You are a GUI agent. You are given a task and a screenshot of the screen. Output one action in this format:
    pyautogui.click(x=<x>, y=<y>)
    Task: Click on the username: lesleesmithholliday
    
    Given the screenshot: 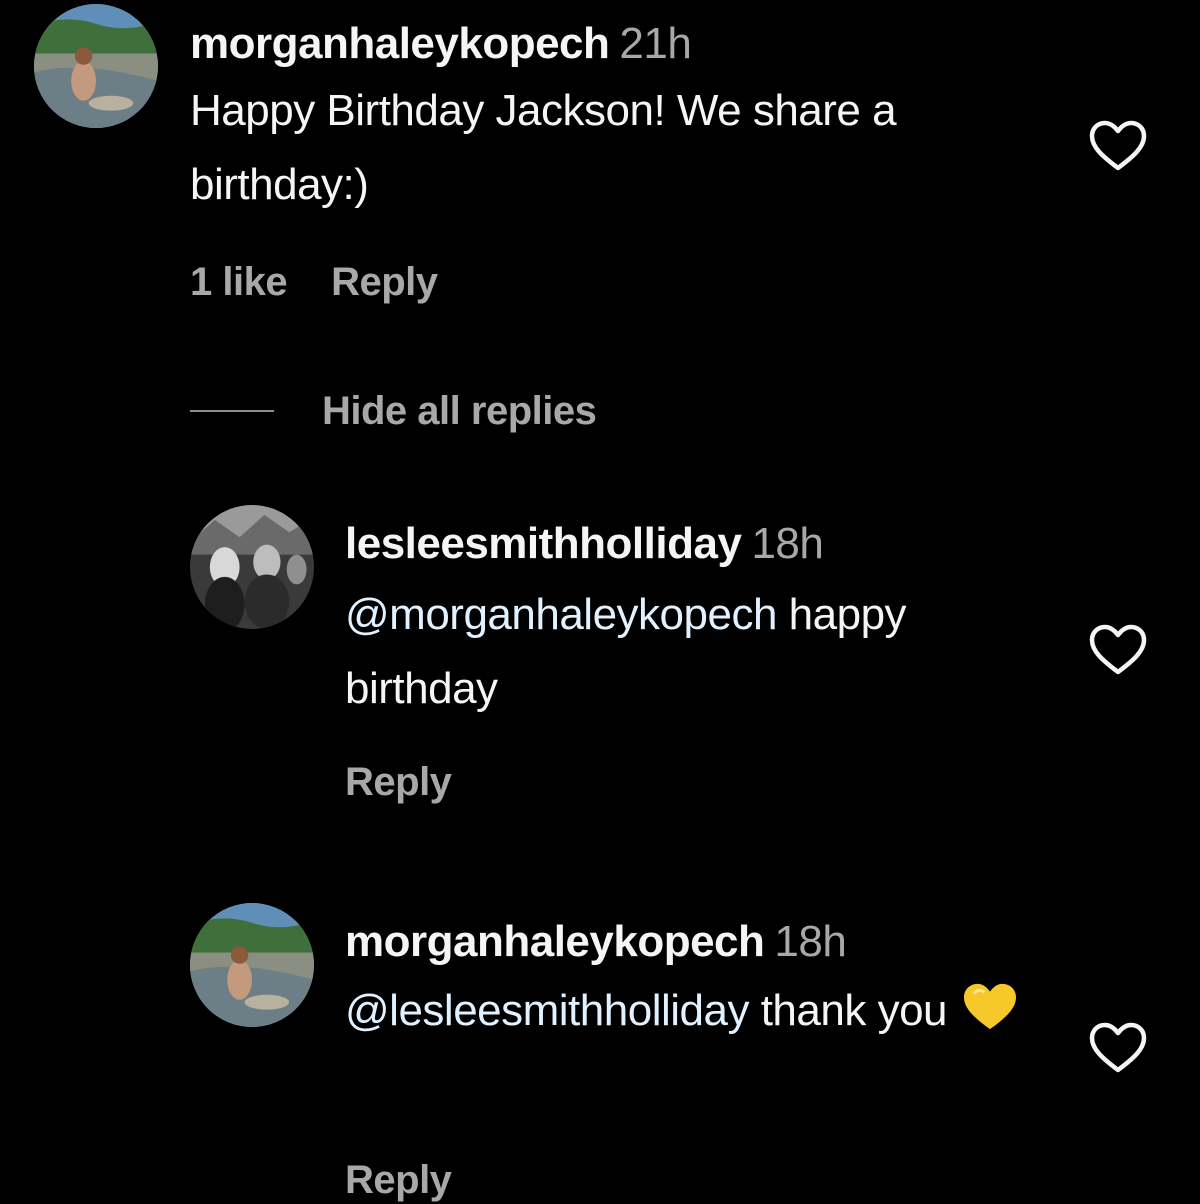 What is the action you would take?
    pyautogui.click(x=543, y=543)
    